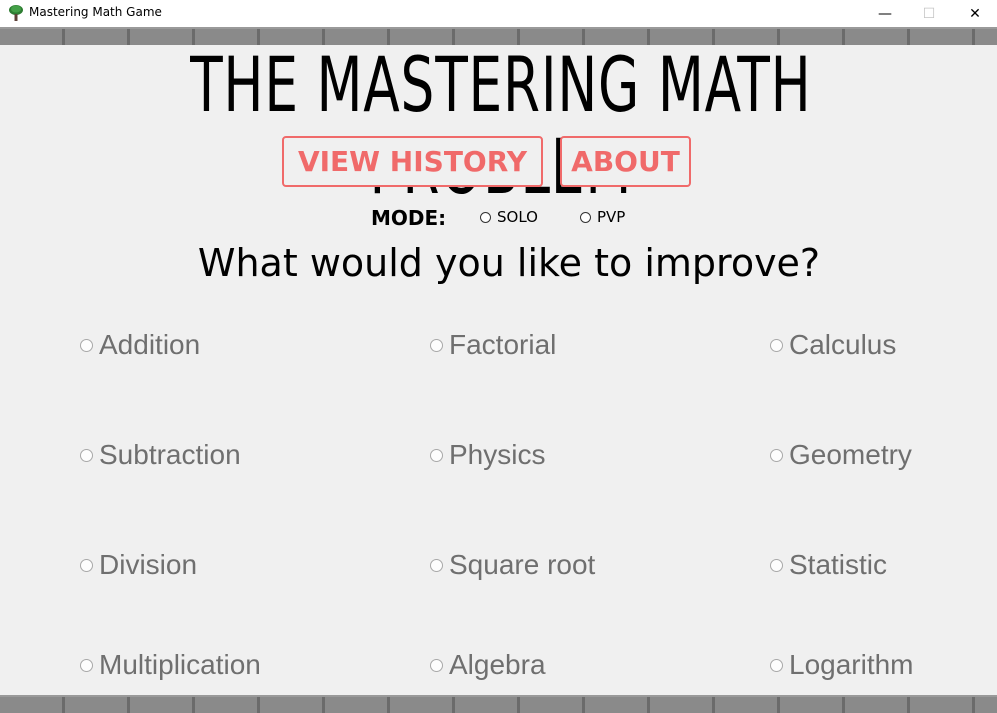 The image size is (997, 713). Describe the element at coordinates (412, 161) in the screenshot. I see `view-history-button: VIEW HISTORY` at that location.